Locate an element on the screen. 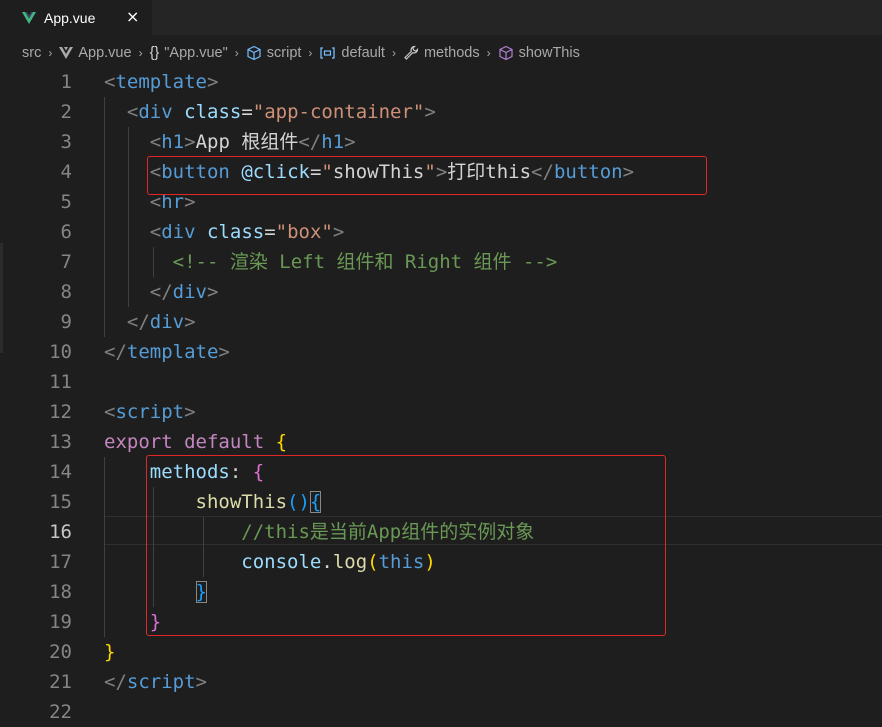 This screenshot has height=727, width=882. code-token: class is located at coordinates (236, 232).